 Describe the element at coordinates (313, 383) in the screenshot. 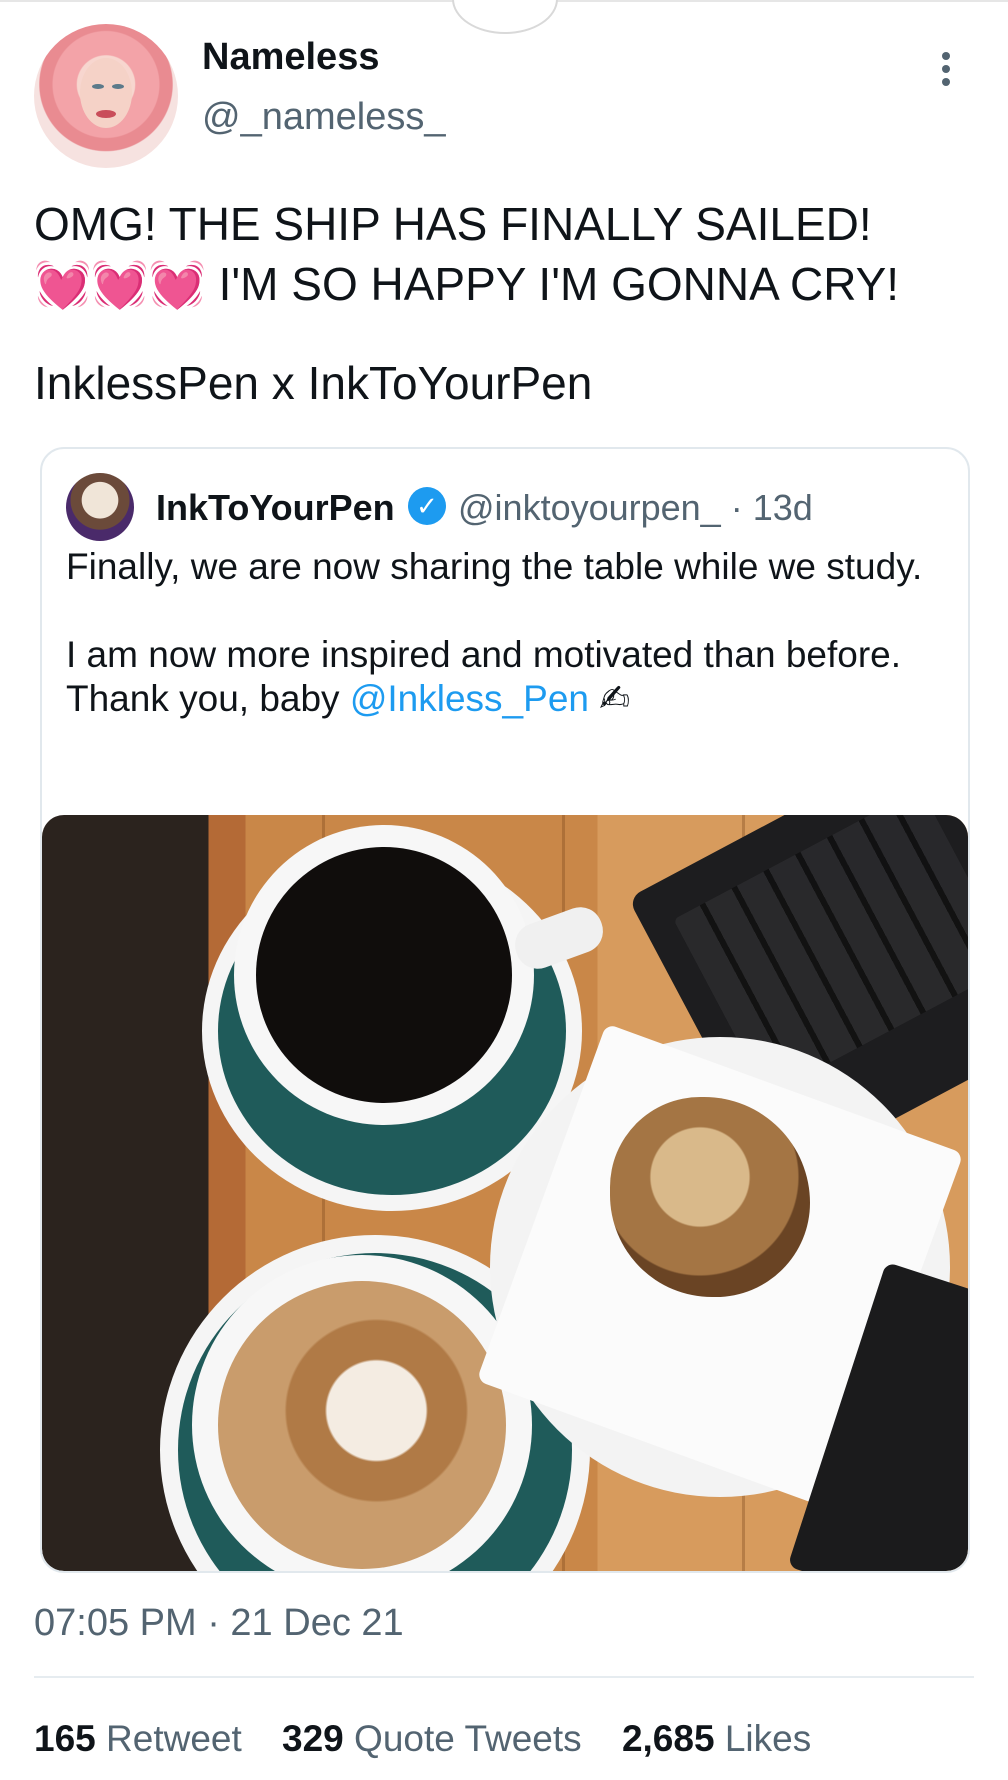

I see `tweet-ship-line: InklessPen x InkToYourPen` at that location.